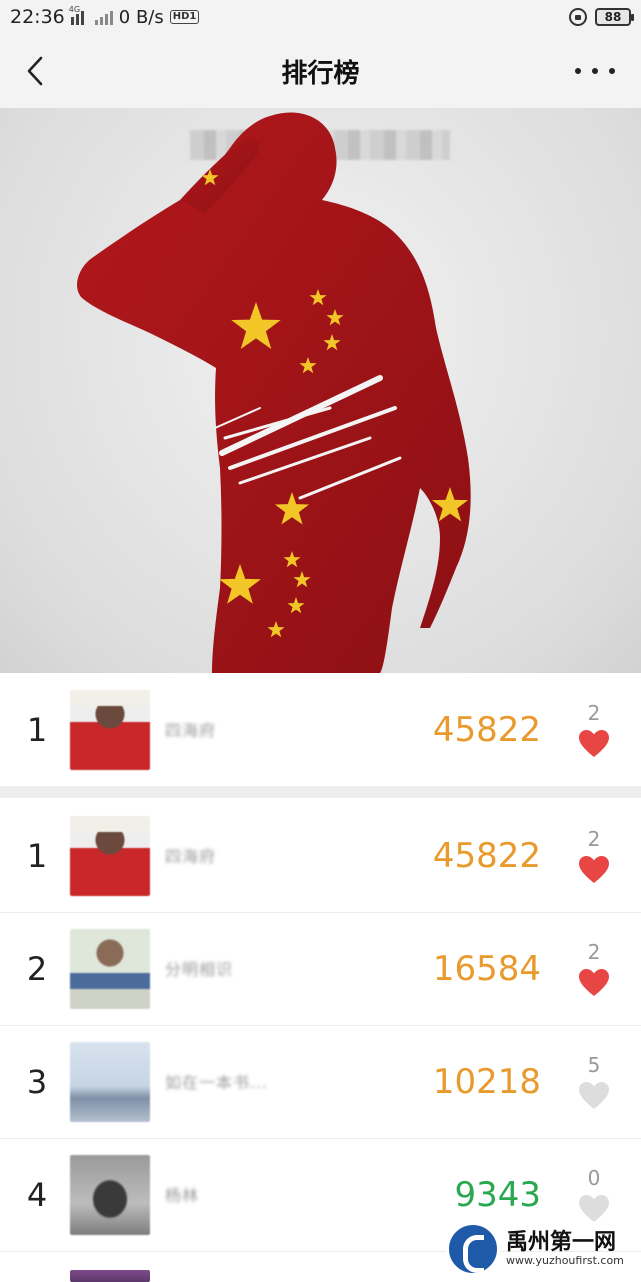 The height and width of the screenshot is (1282, 641). I want to click on rank-number: 3, so click(37, 1082).